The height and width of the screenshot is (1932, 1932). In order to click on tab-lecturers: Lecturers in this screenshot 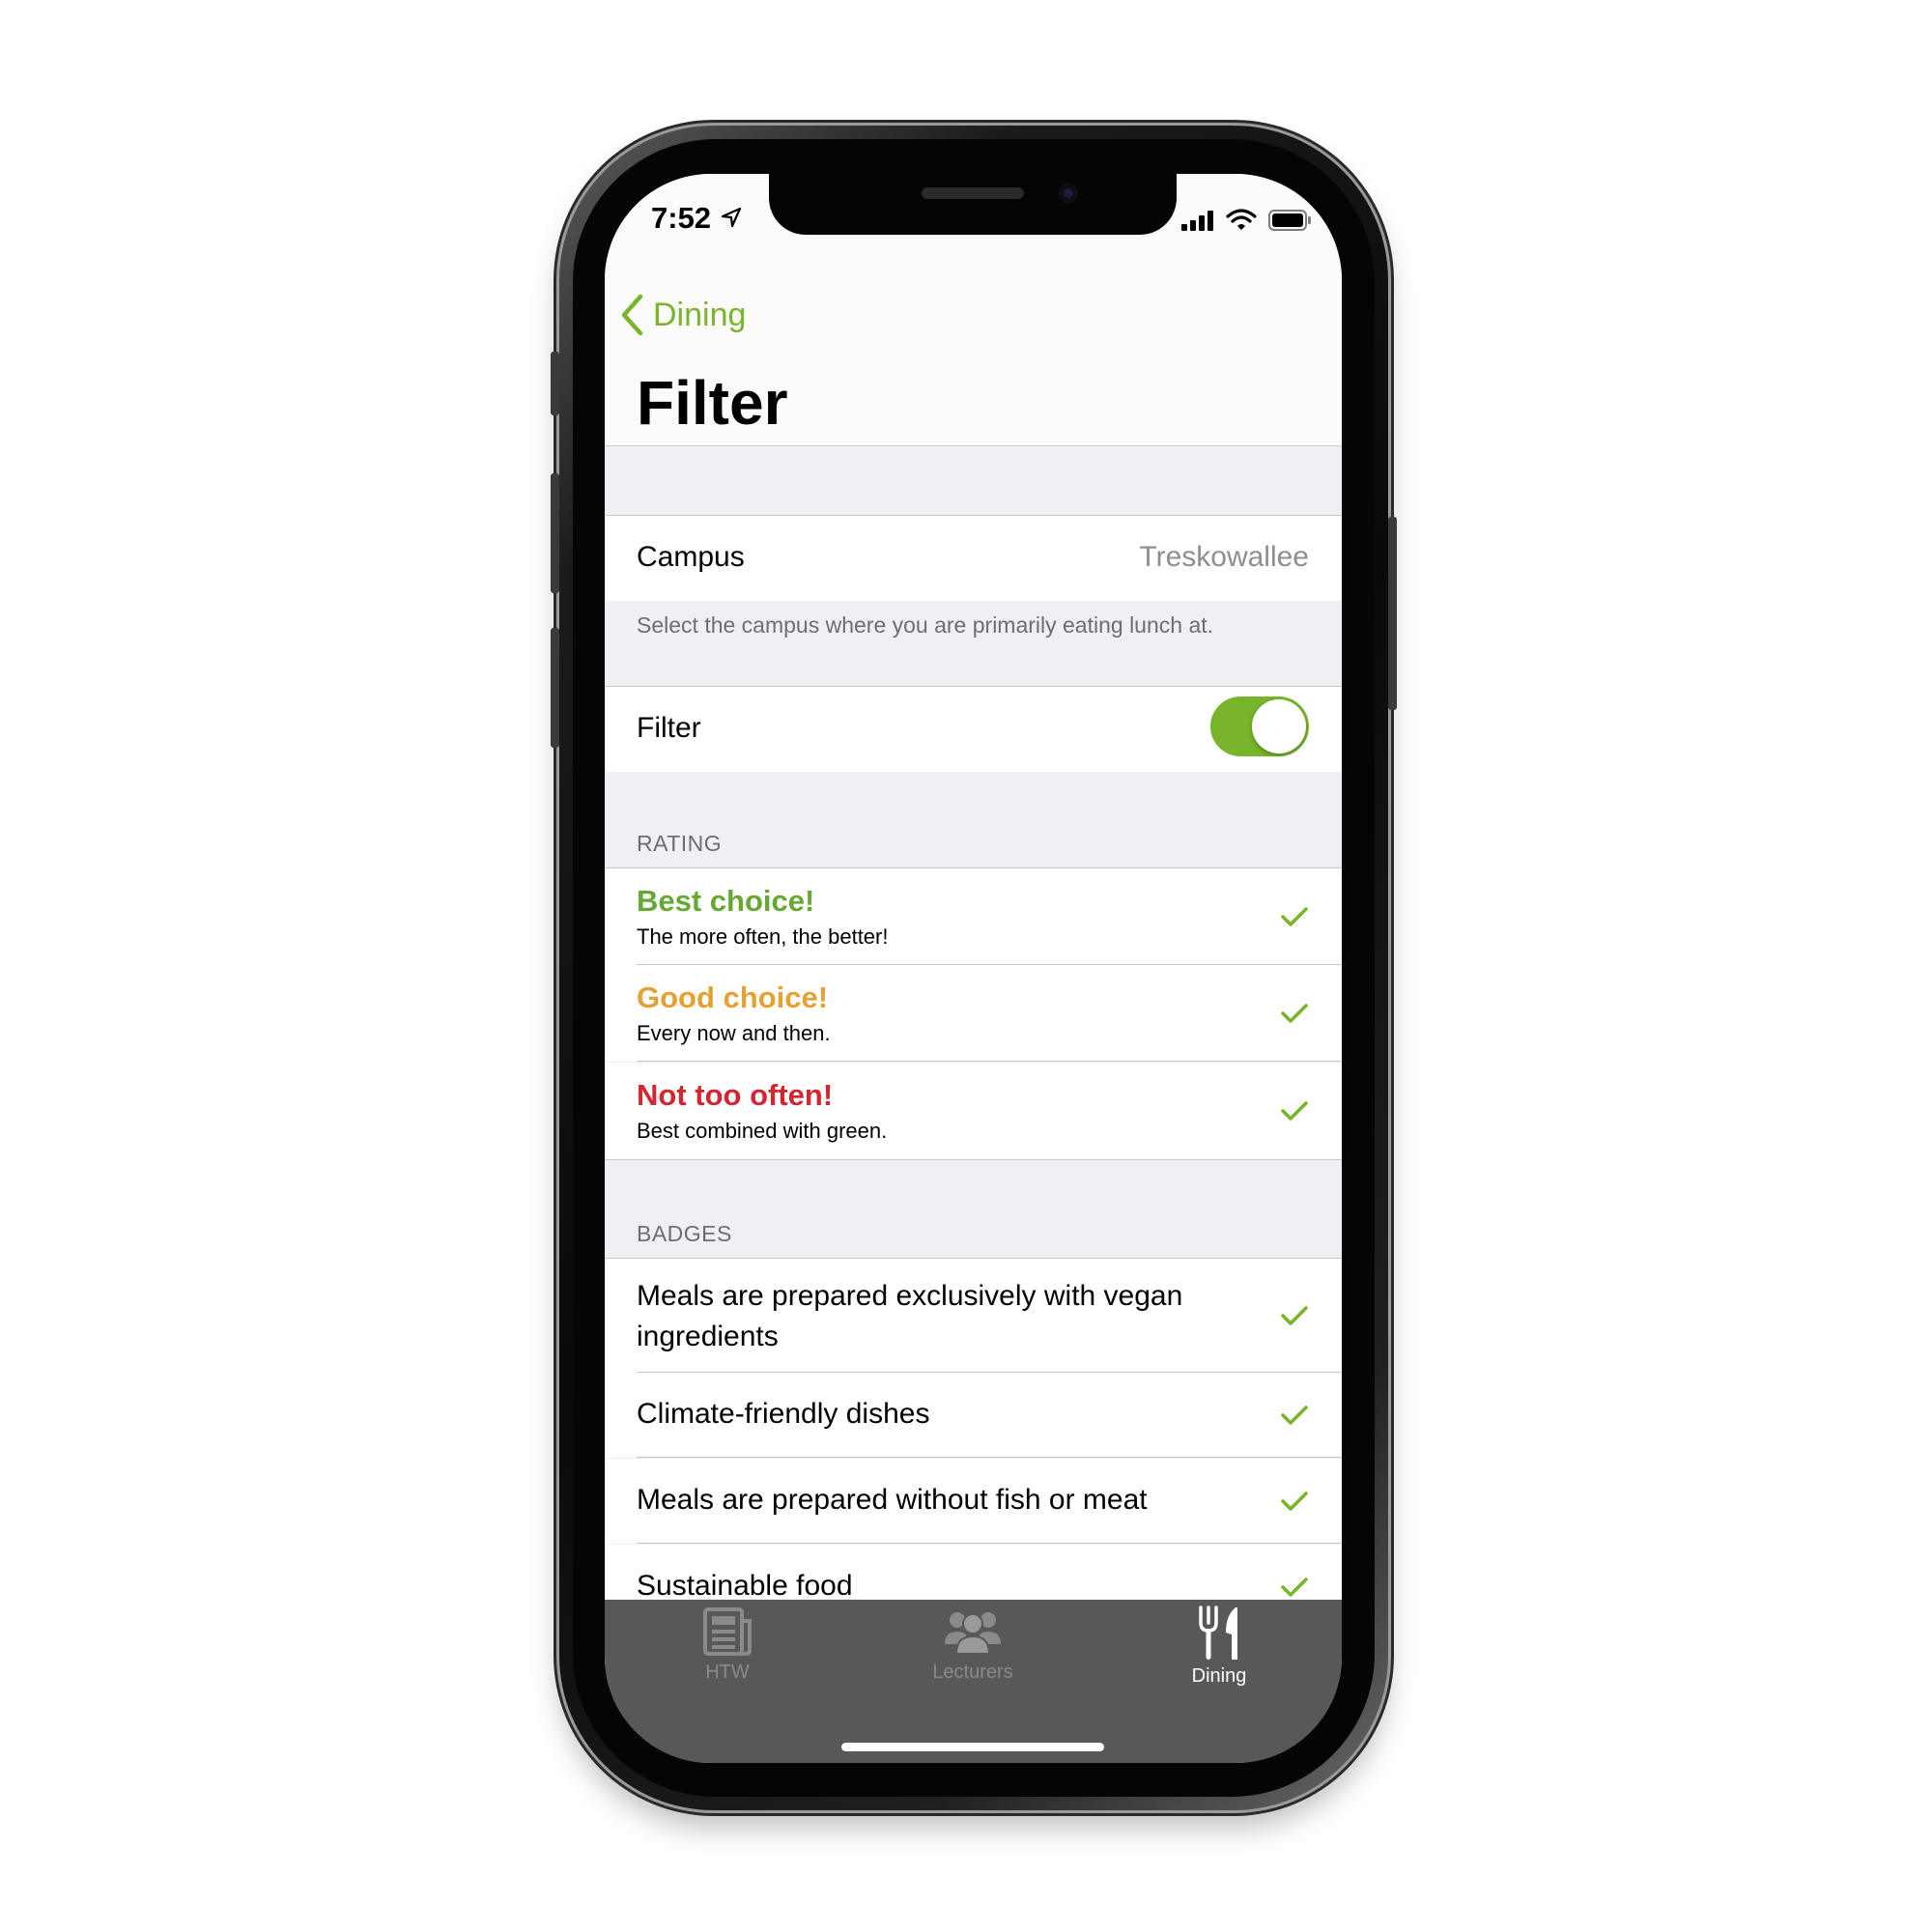, I will do `click(972, 1653)`.